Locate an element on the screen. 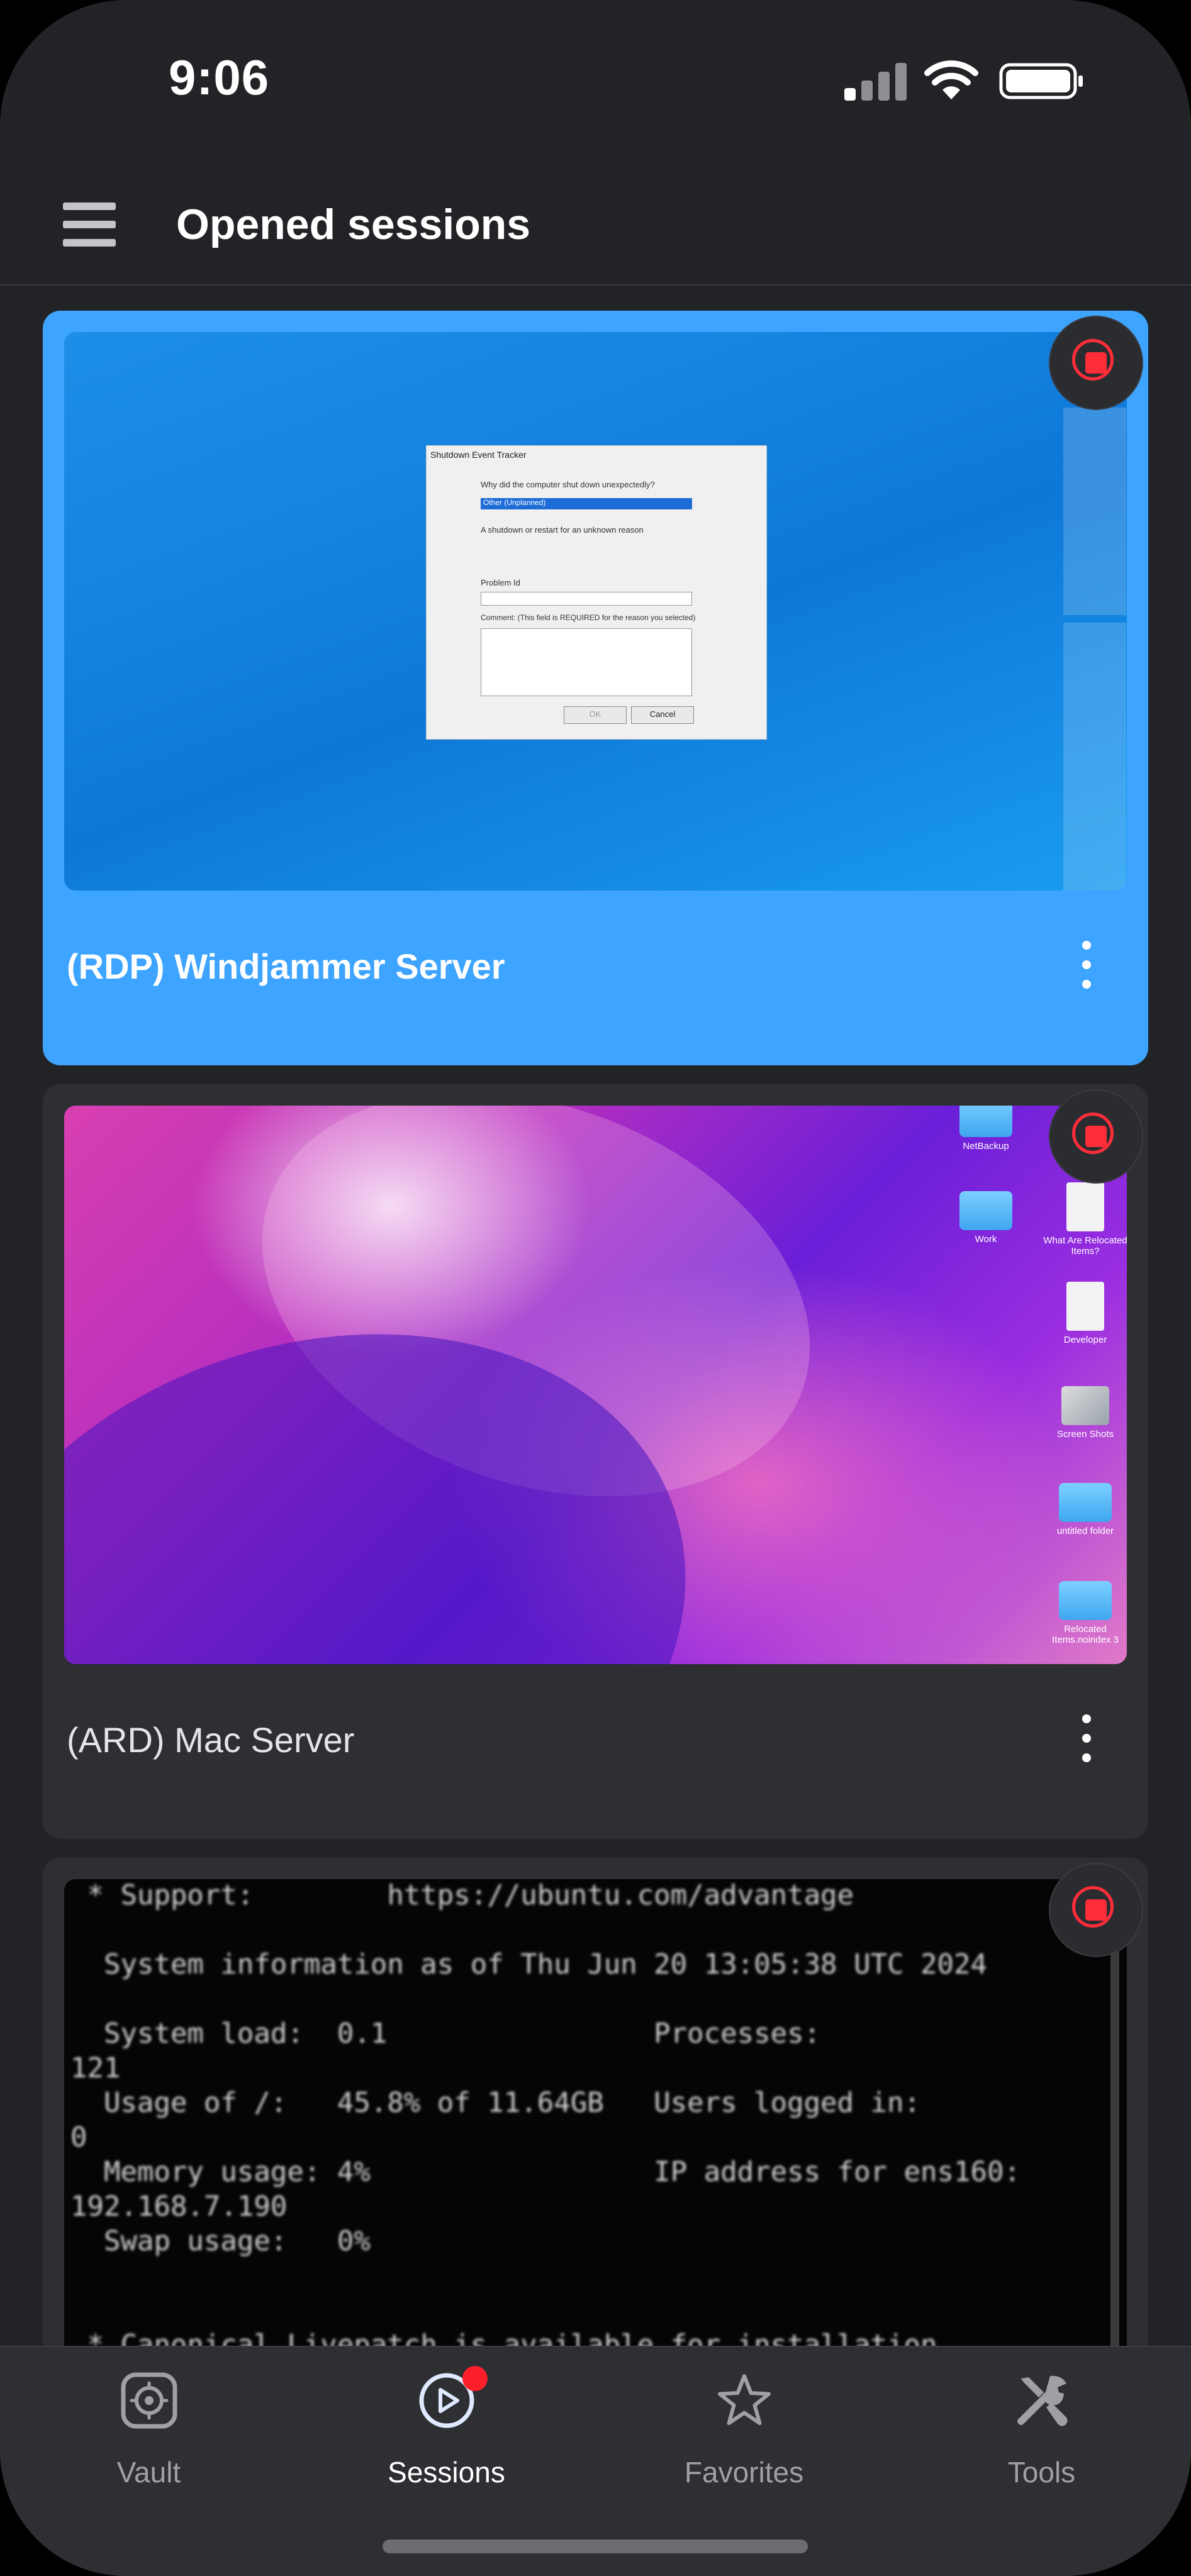 The image size is (1191, 2576). tab-tools: Tools is located at coordinates (1041, 2422).